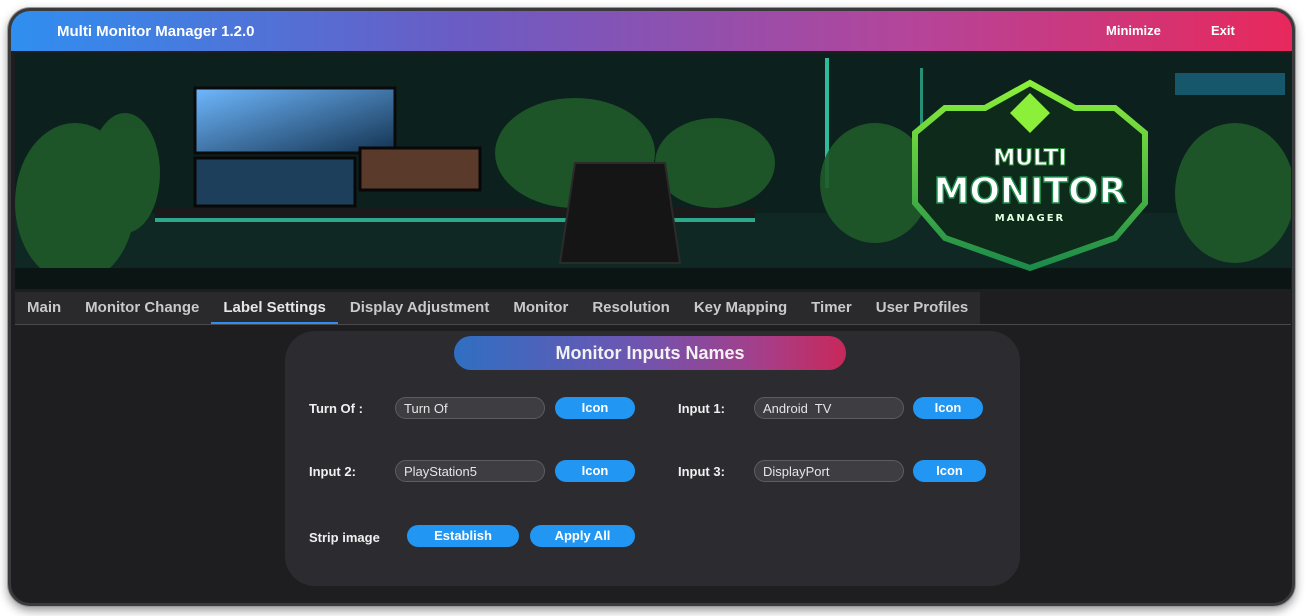  Describe the element at coordinates (948, 408) in the screenshot. I see `input-1-icon-button: Icon` at that location.